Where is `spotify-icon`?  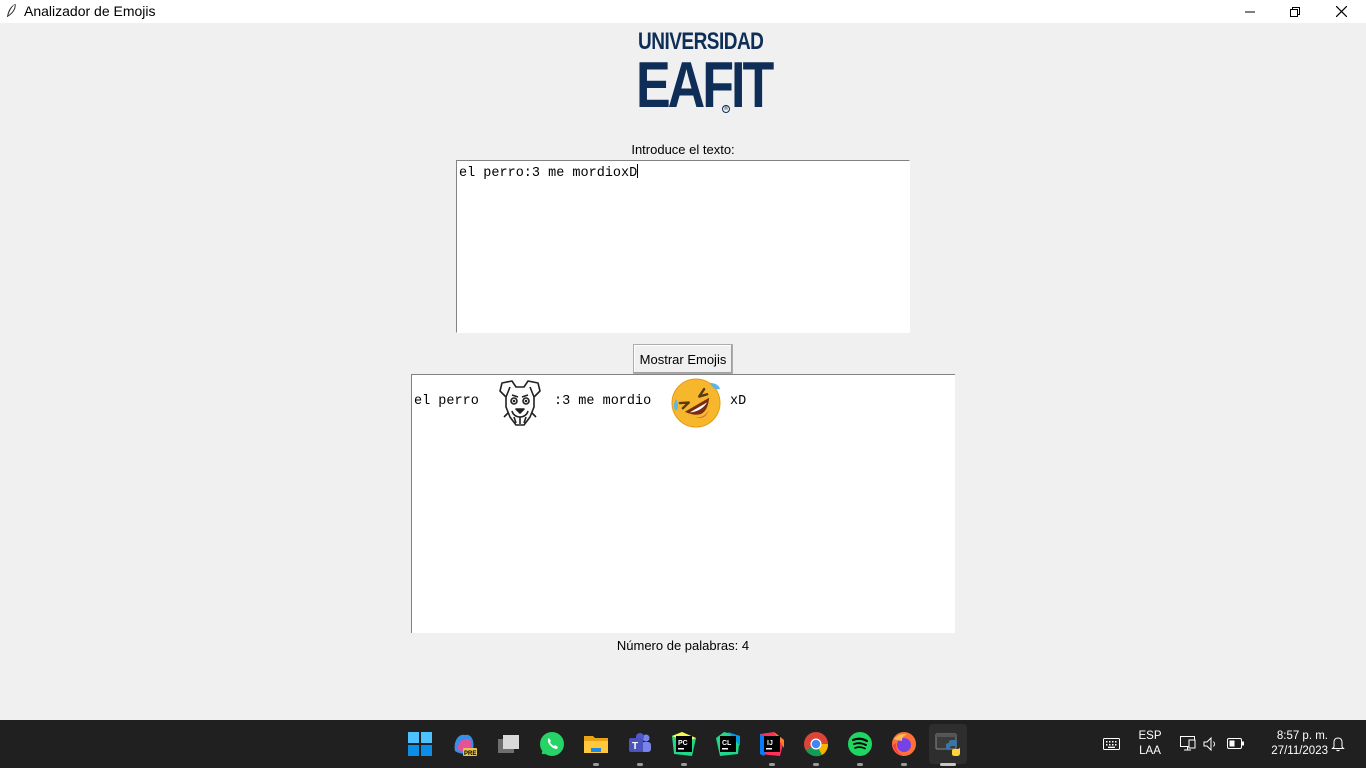 spotify-icon is located at coordinates (860, 744).